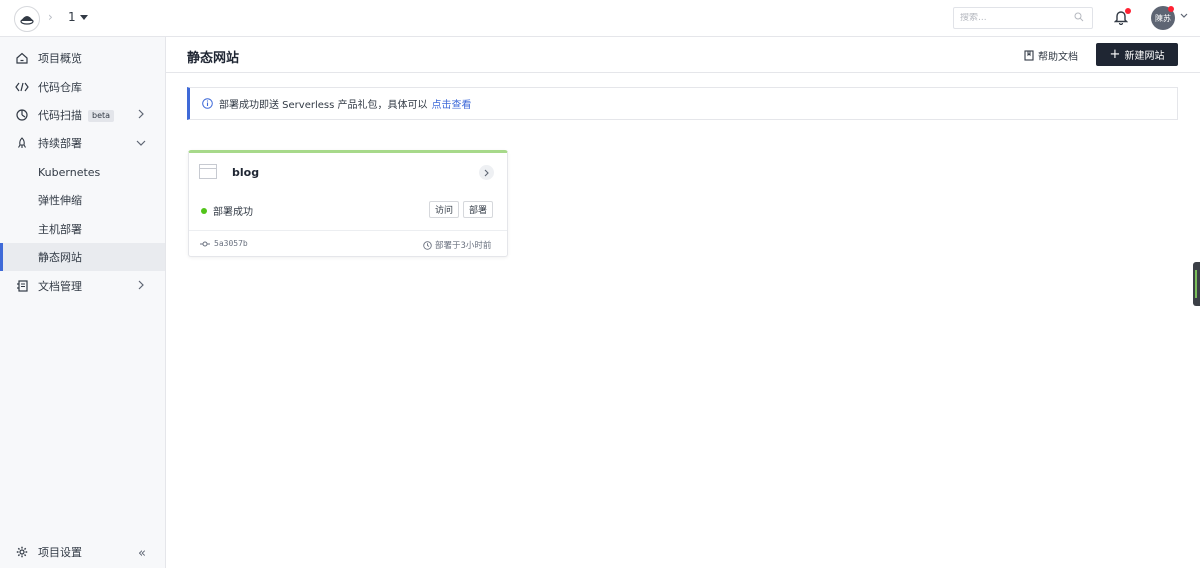 The width and height of the screenshot is (1200, 568). I want to click on open-site-button, so click(486, 172).